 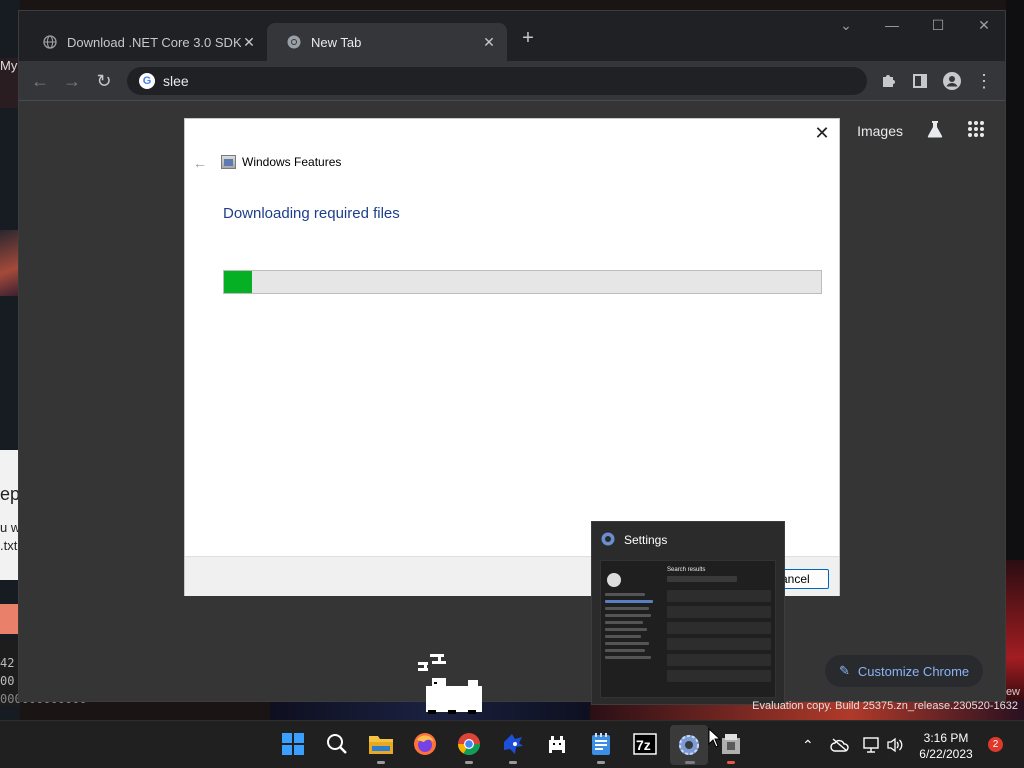 What do you see at coordinates (9, 545) in the screenshot?
I see `background-text-fragment: .txt` at bounding box center [9, 545].